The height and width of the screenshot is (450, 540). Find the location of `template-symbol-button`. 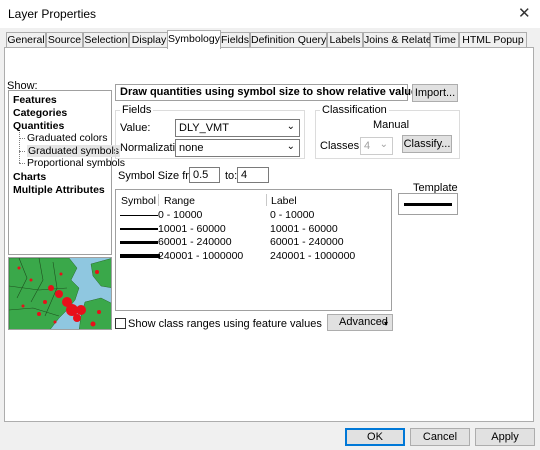

template-symbol-button is located at coordinates (428, 204).